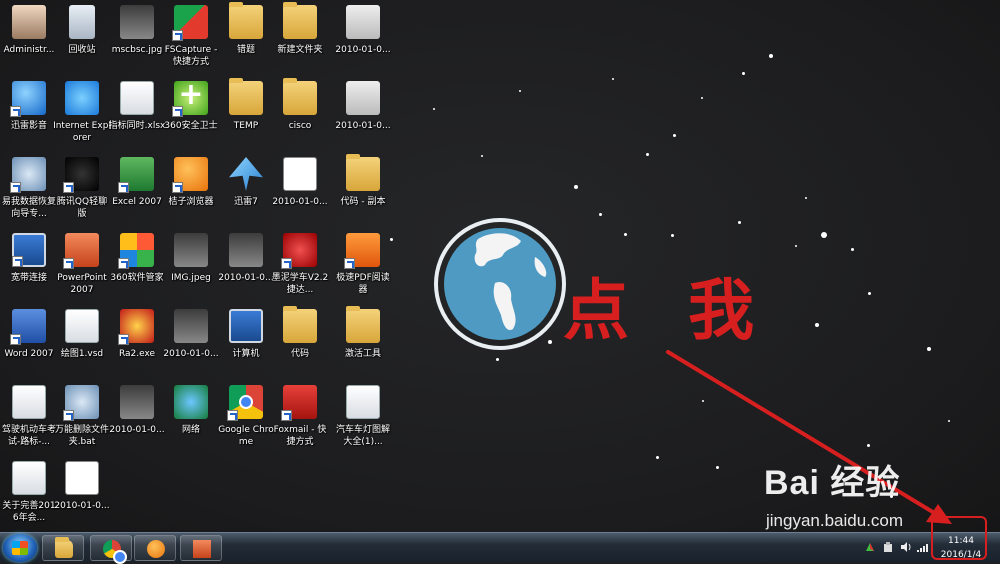 The height and width of the screenshot is (564, 1000). Describe the element at coordinates (922, 547) in the screenshot. I see `network-signal-icon` at that location.